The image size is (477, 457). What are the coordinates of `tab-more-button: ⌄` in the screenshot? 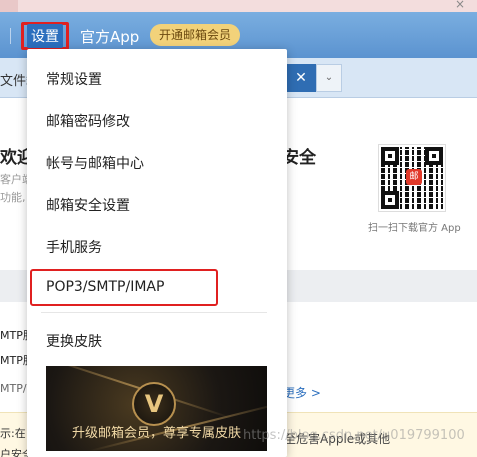 It's located at (329, 78).